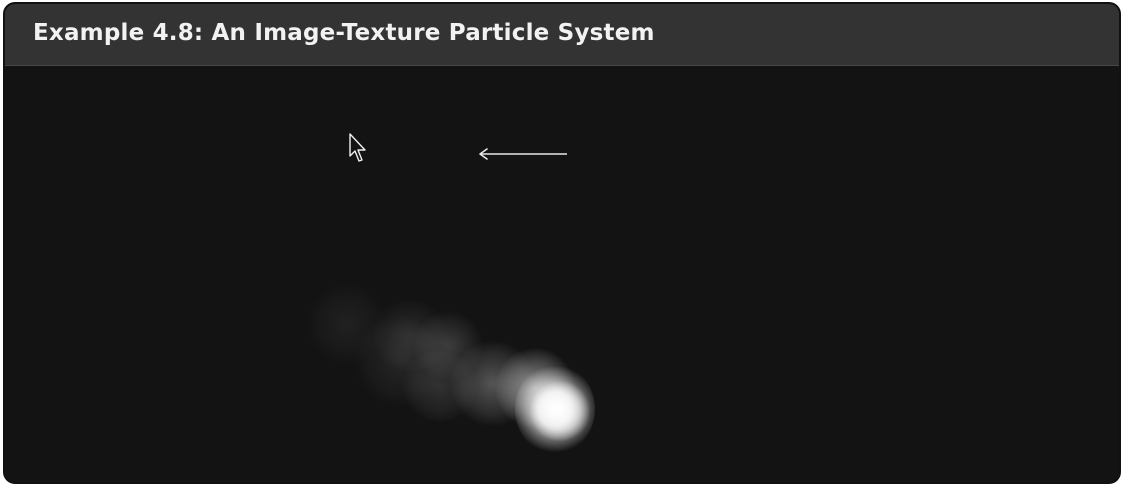 Image resolution: width=1126 pixels, height=488 pixels. What do you see at coordinates (455, 356) in the screenshot?
I see `smoke-particles` at bounding box center [455, 356].